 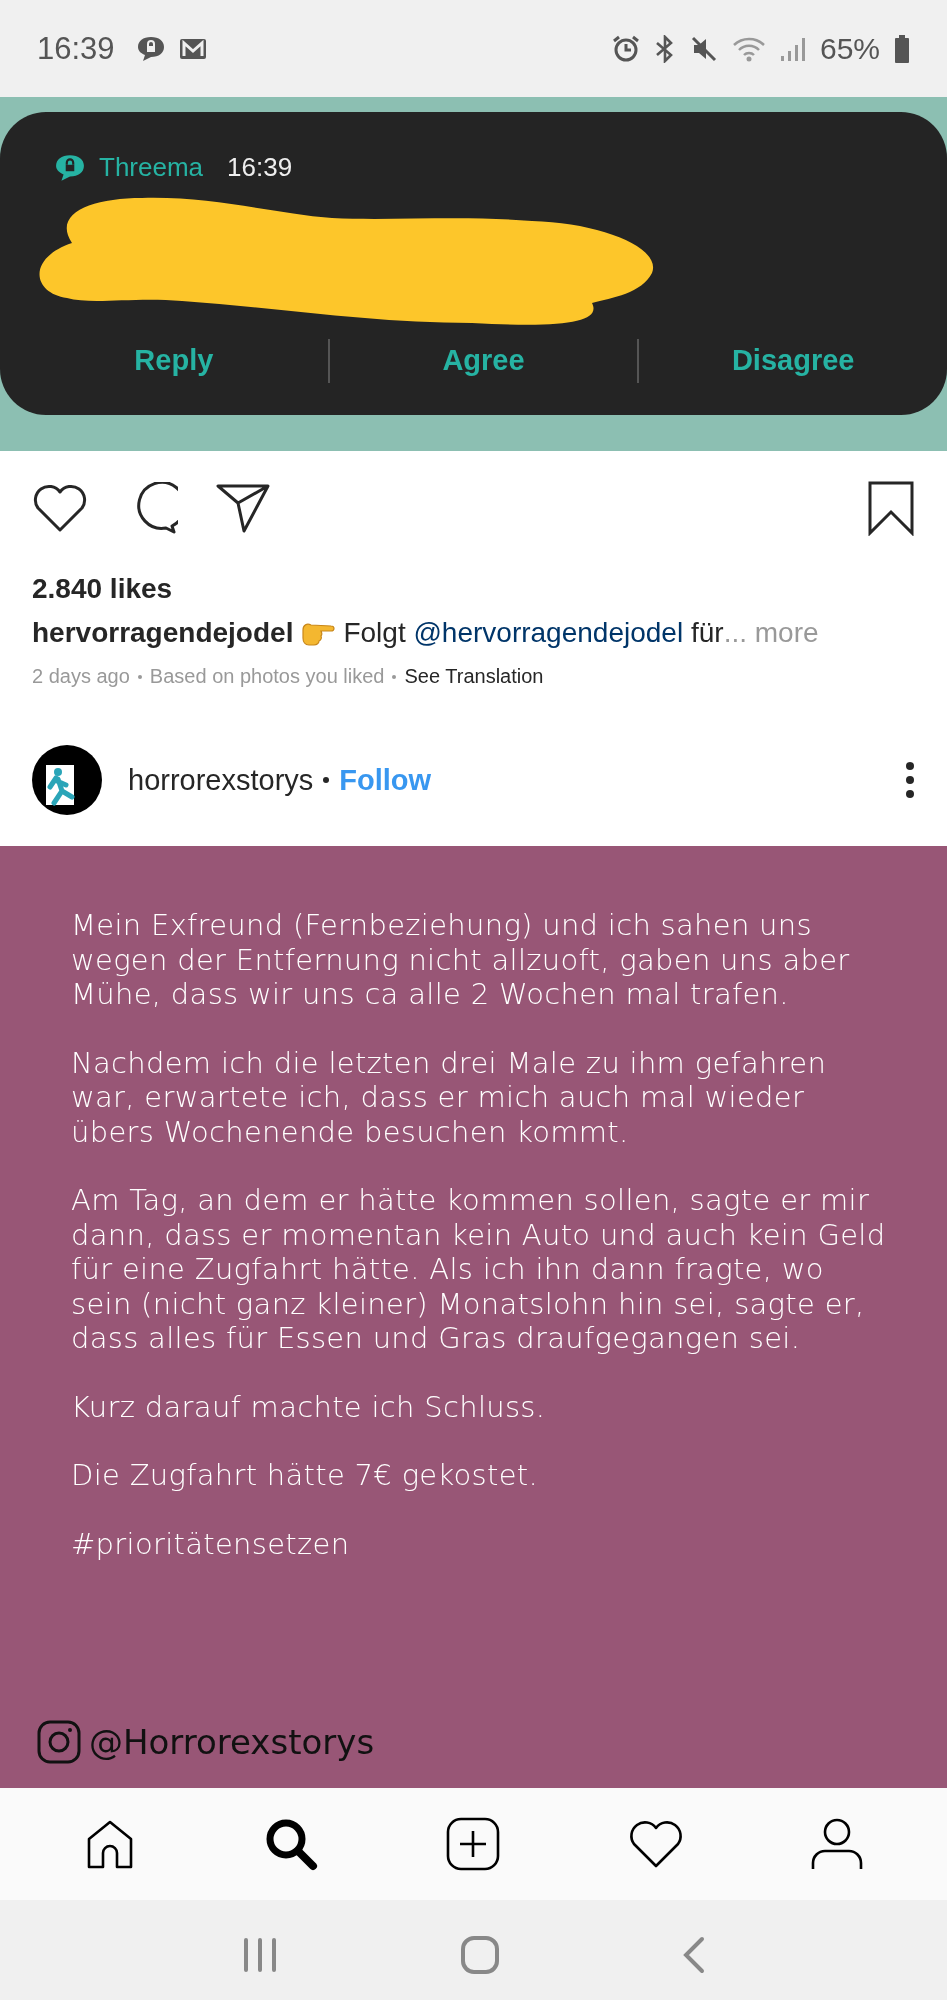 I want to click on heart-icon, so click(x=655, y=1844).